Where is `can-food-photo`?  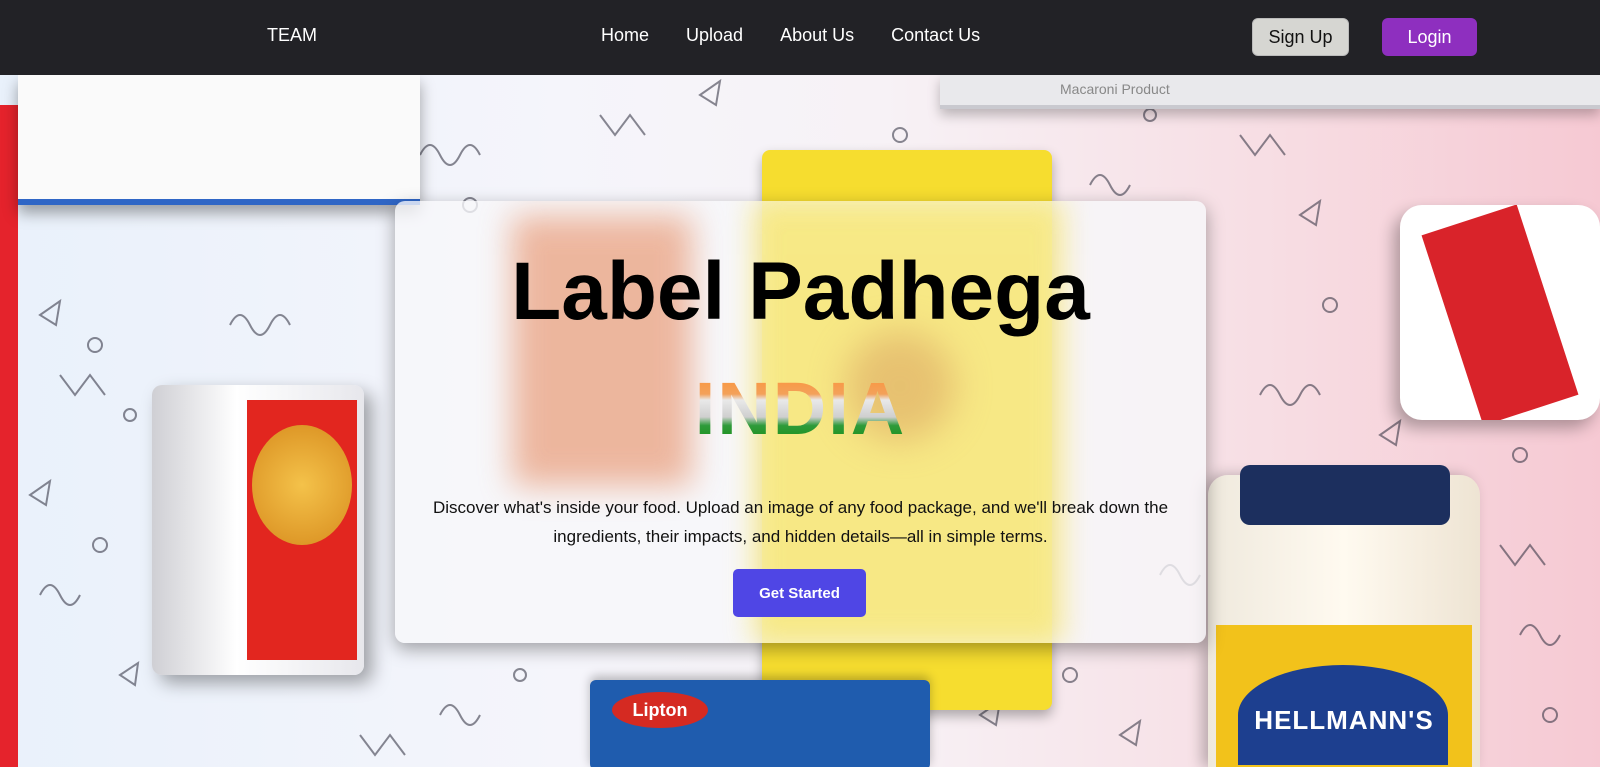
can-food-photo is located at coordinates (302, 485).